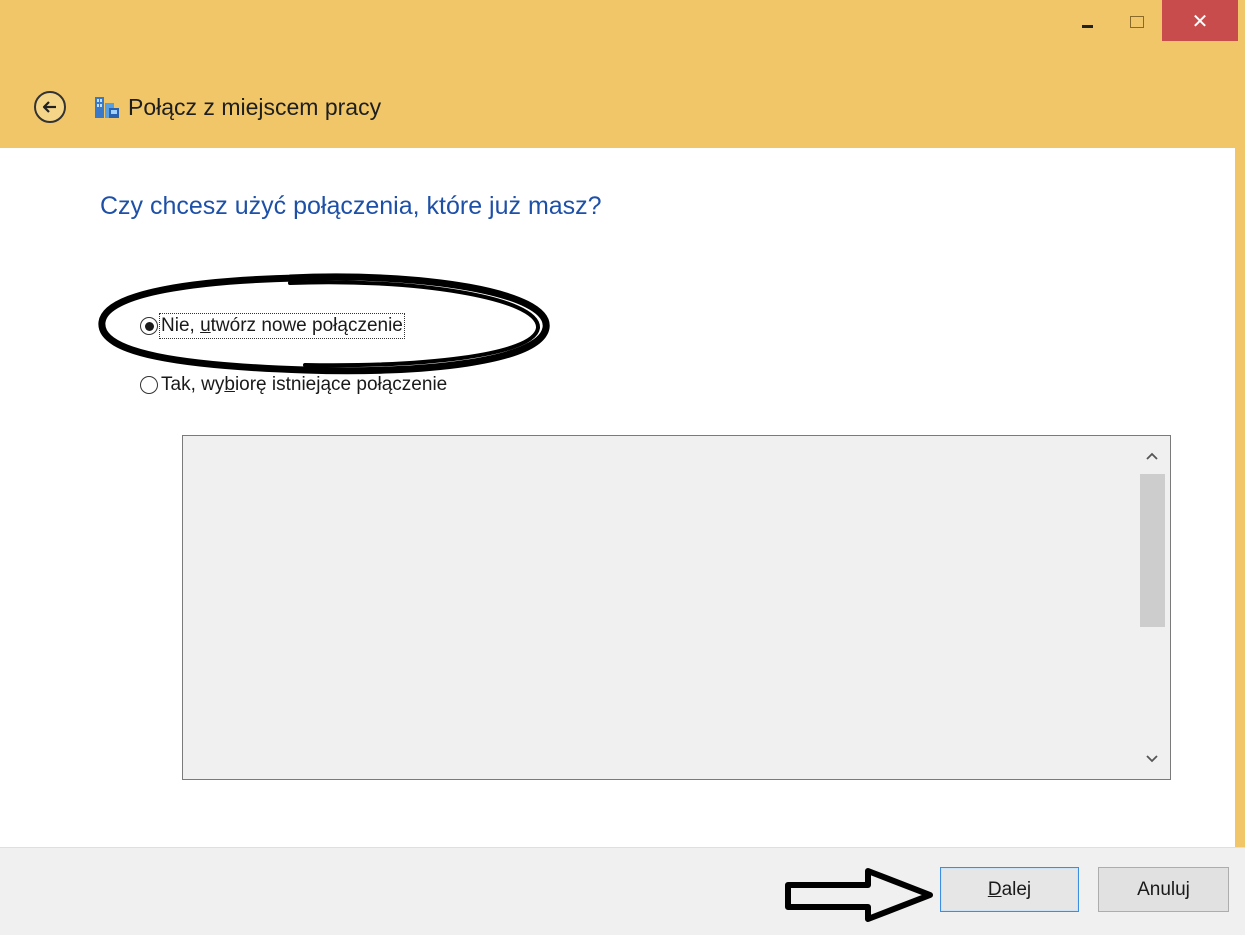 The width and height of the screenshot is (1245, 935). I want to click on access-key: D, so click(994, 889).